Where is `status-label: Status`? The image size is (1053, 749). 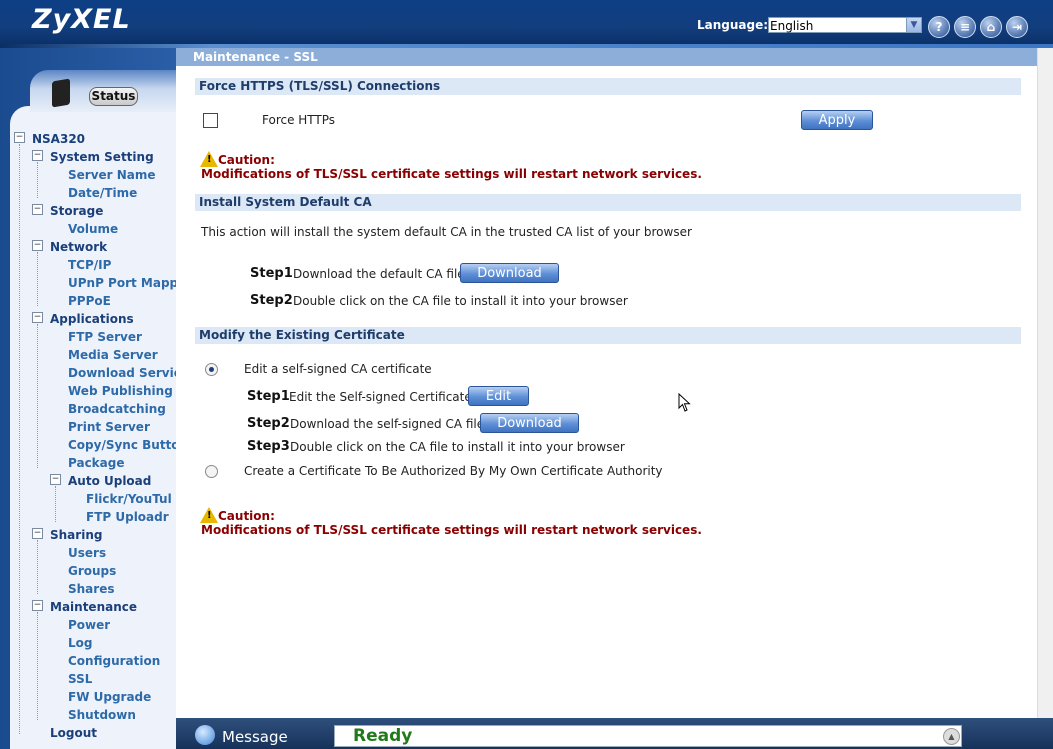
status-label: Status is located at coordinates (113, 96).